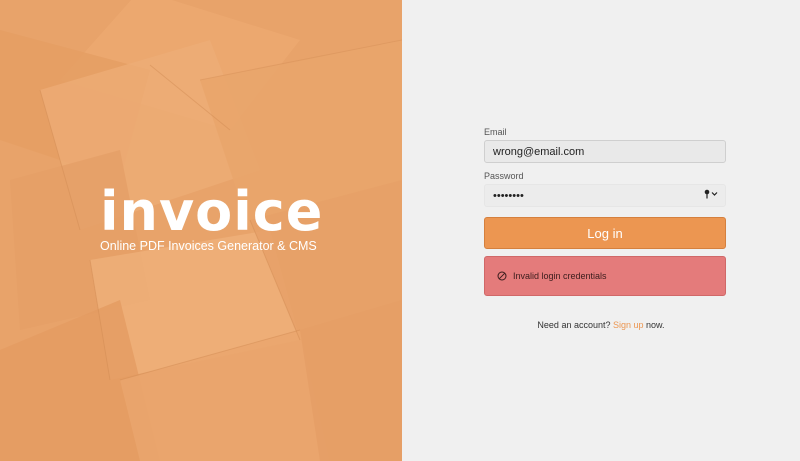  What do you see at coordinates (502, 276) in the screenshot?
I see `prohibited-icon` at bounding box center [502, 276].